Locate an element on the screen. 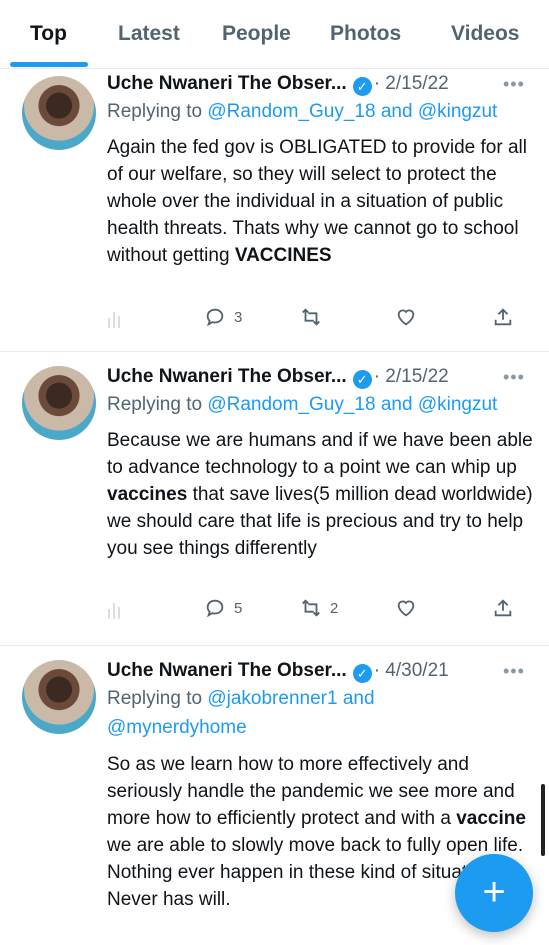 This screenshot has height=945, width=549. retweet-button is located at coordinates (315, 317).